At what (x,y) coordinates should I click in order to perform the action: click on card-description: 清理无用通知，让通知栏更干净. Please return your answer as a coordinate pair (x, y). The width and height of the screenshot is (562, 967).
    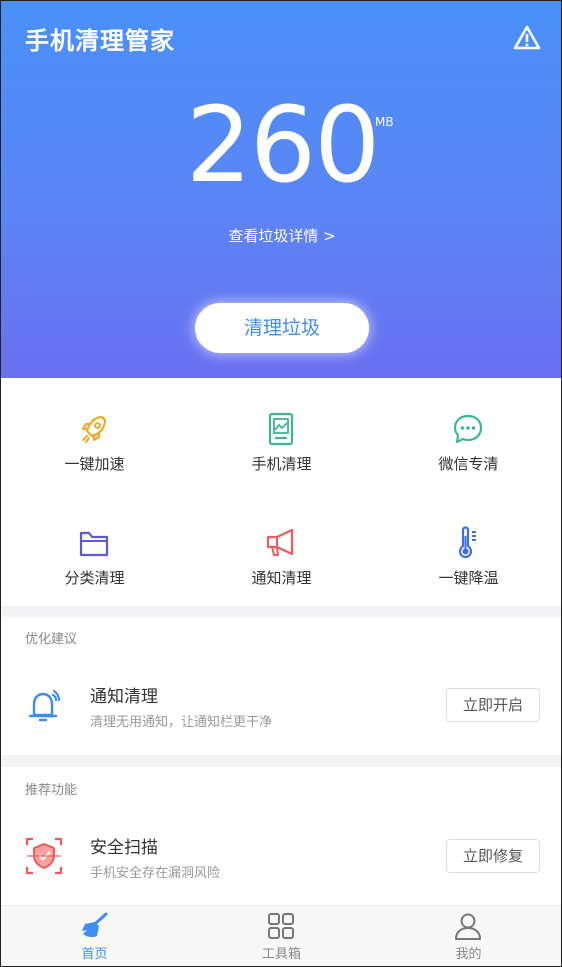
    Looking at the image, I should click on (181, 722).